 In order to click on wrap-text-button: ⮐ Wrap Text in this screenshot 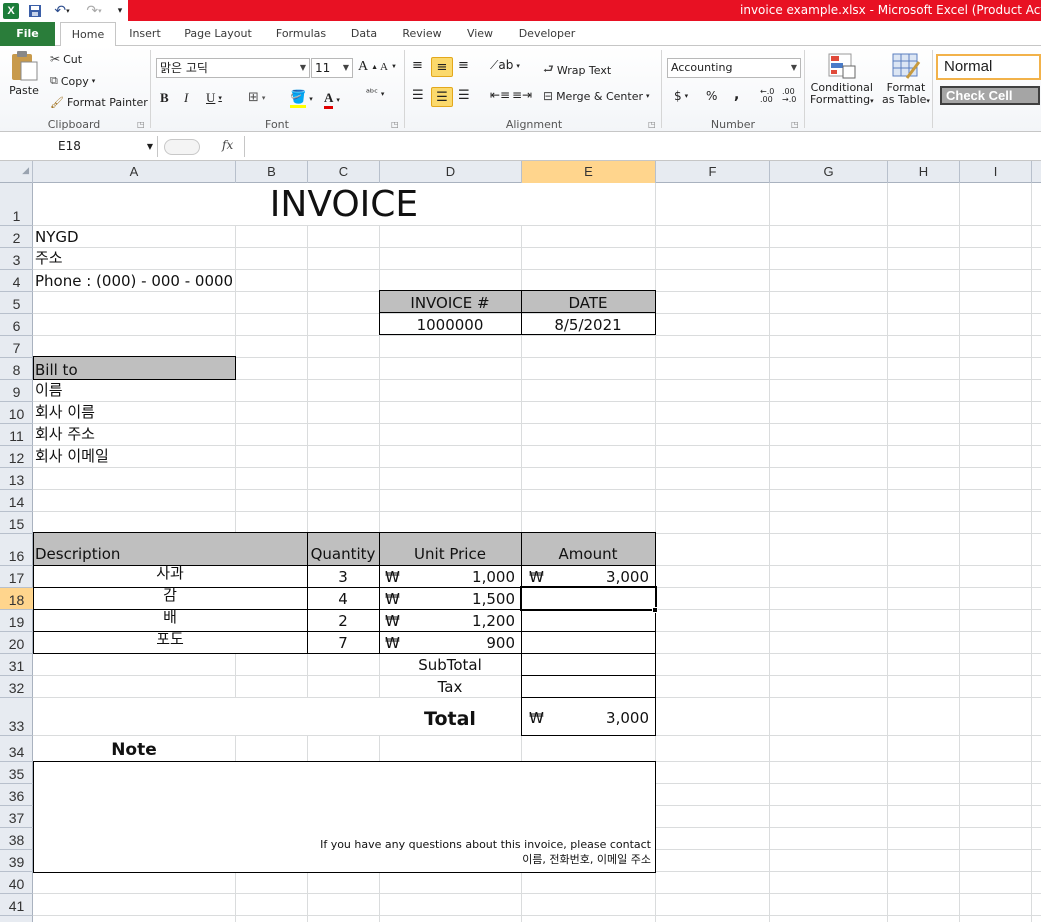, I will do `click(577, 70)`.